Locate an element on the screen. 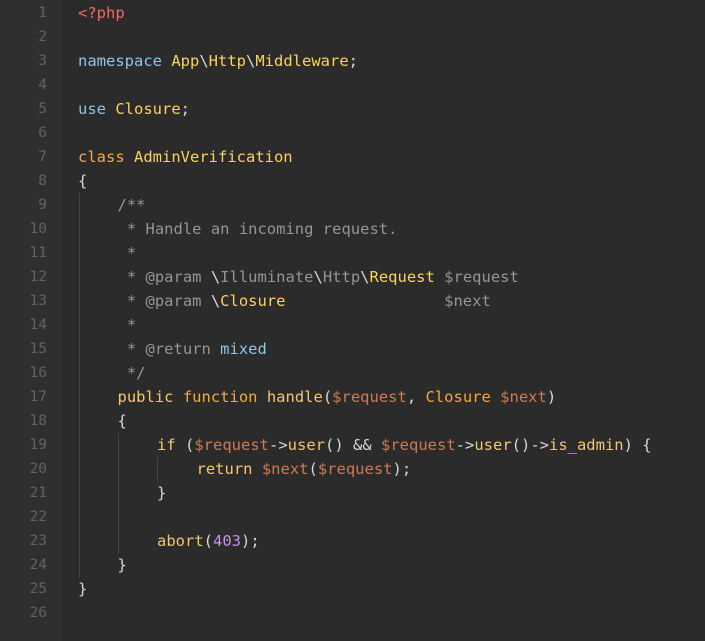 This screenshot has width=705, height=641. line-number: 13 is located at coordinates (38, 301).